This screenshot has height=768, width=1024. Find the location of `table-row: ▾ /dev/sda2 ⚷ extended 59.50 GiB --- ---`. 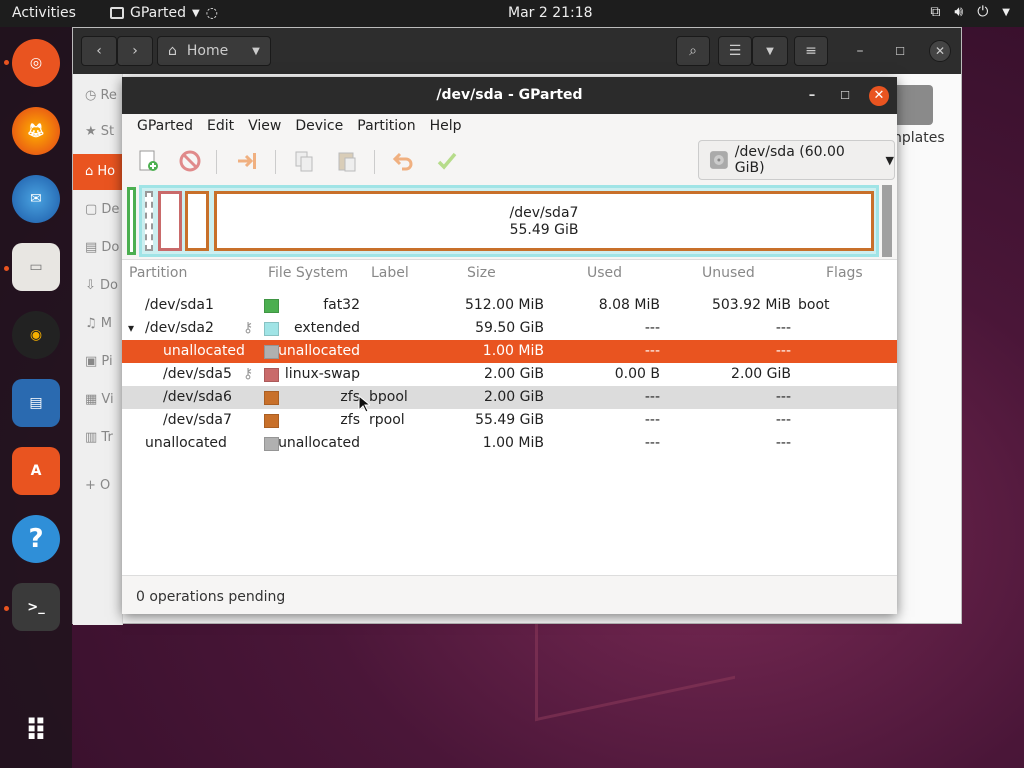

table-row: ▾ /dev/sda2 ⚷ extended 59.50 GiB --- --- is located at coordinates (509, 328).